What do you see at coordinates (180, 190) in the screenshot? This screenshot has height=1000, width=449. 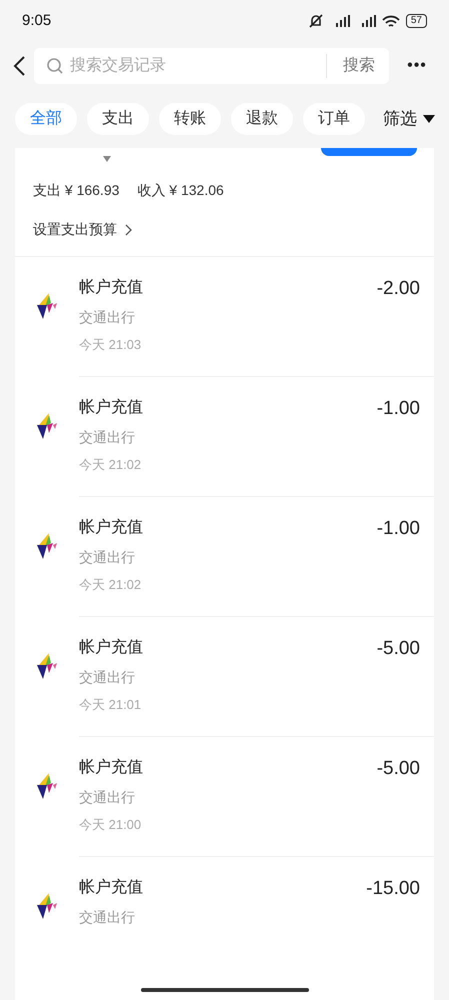 I see `income-total: 收入 ¥ 132.06` at bounding box center [180, 190].